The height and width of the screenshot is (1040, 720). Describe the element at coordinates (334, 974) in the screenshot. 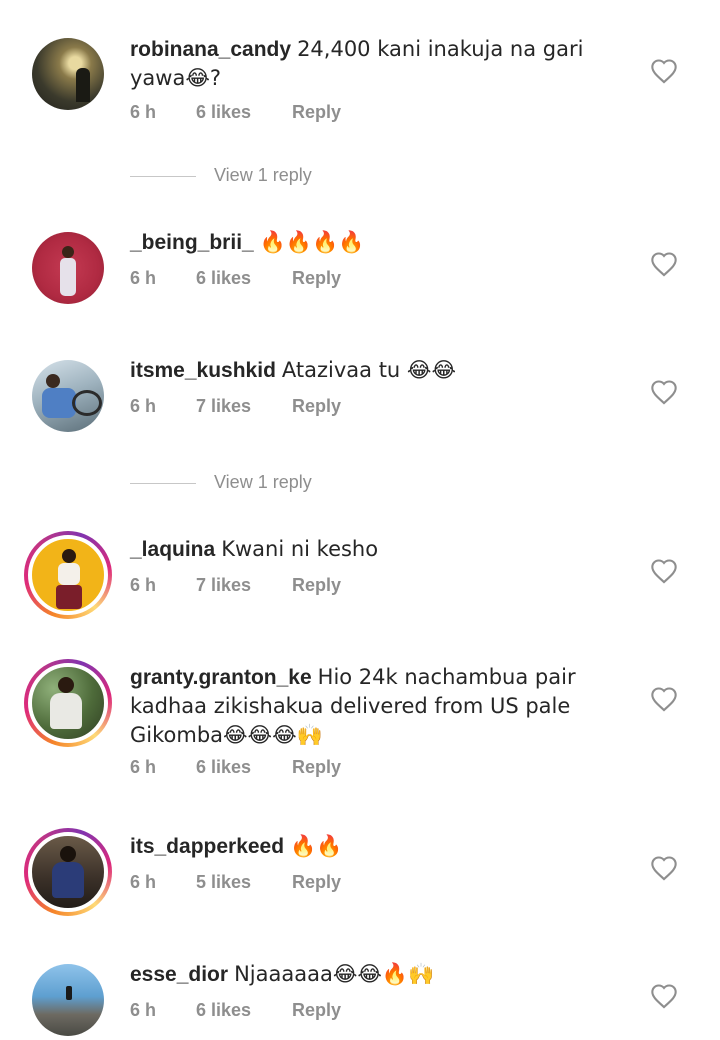

I see `comment-text: Njaaaaaa😂😂🔥🙌` at that location.